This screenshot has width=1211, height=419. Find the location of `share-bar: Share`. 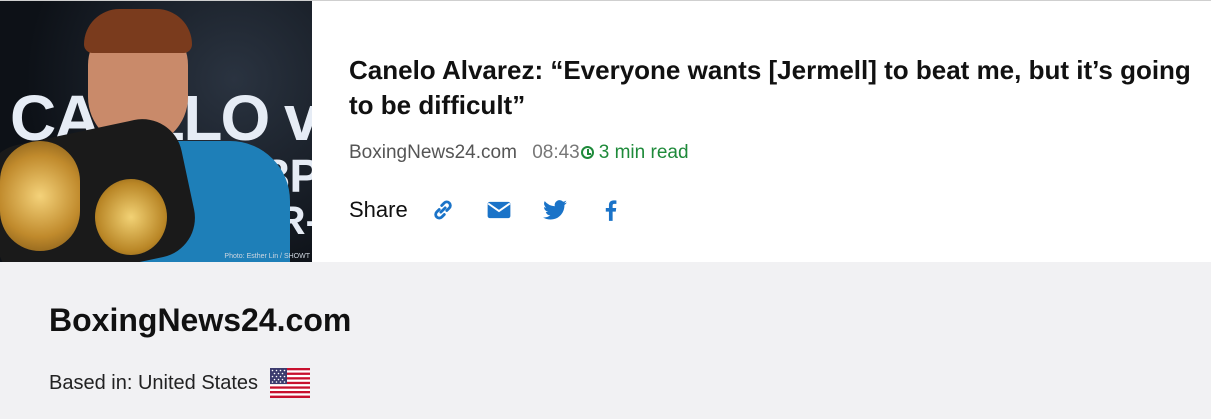

share-bar: Share is located at coordinates (501, 210).